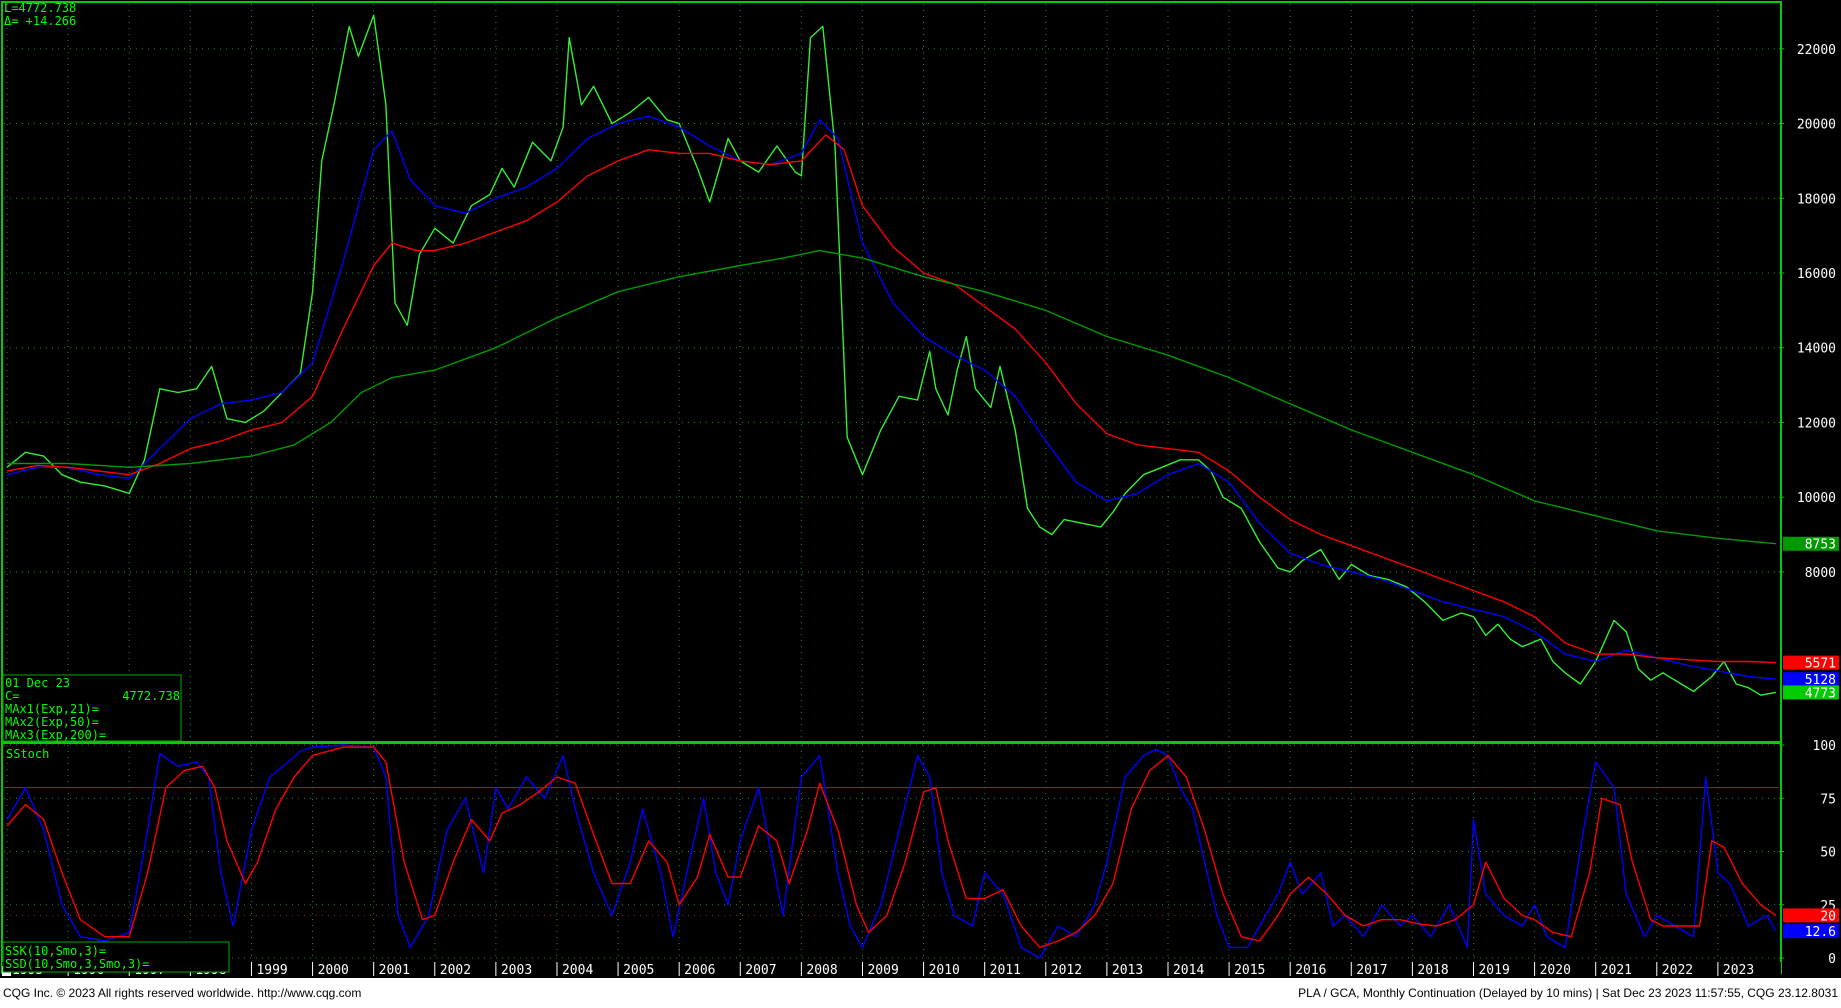  Describe the element at coordinates (1493, 970) in the screenshot. I see `x-tick-label: 2019` at that location.